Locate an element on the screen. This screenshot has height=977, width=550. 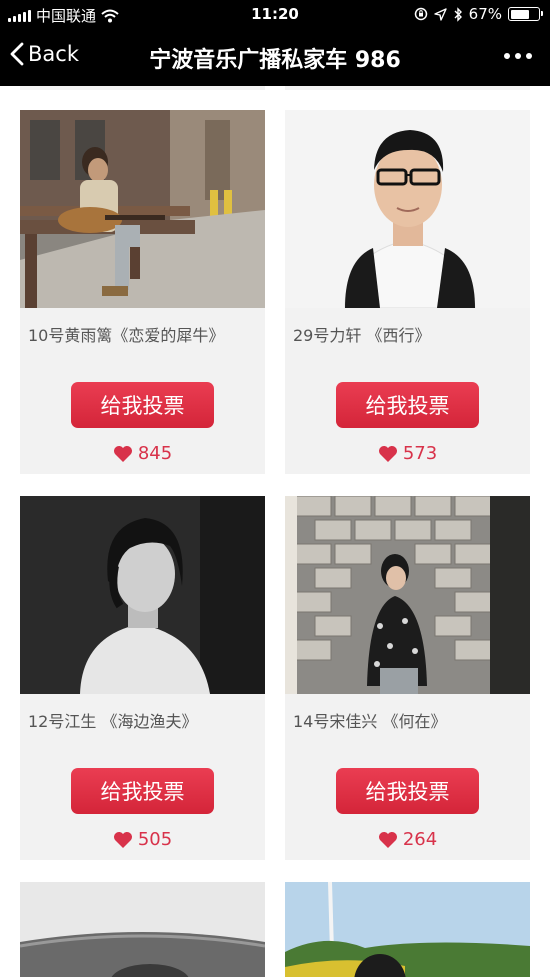
back-label: Back is located at coordinates (53, 54).